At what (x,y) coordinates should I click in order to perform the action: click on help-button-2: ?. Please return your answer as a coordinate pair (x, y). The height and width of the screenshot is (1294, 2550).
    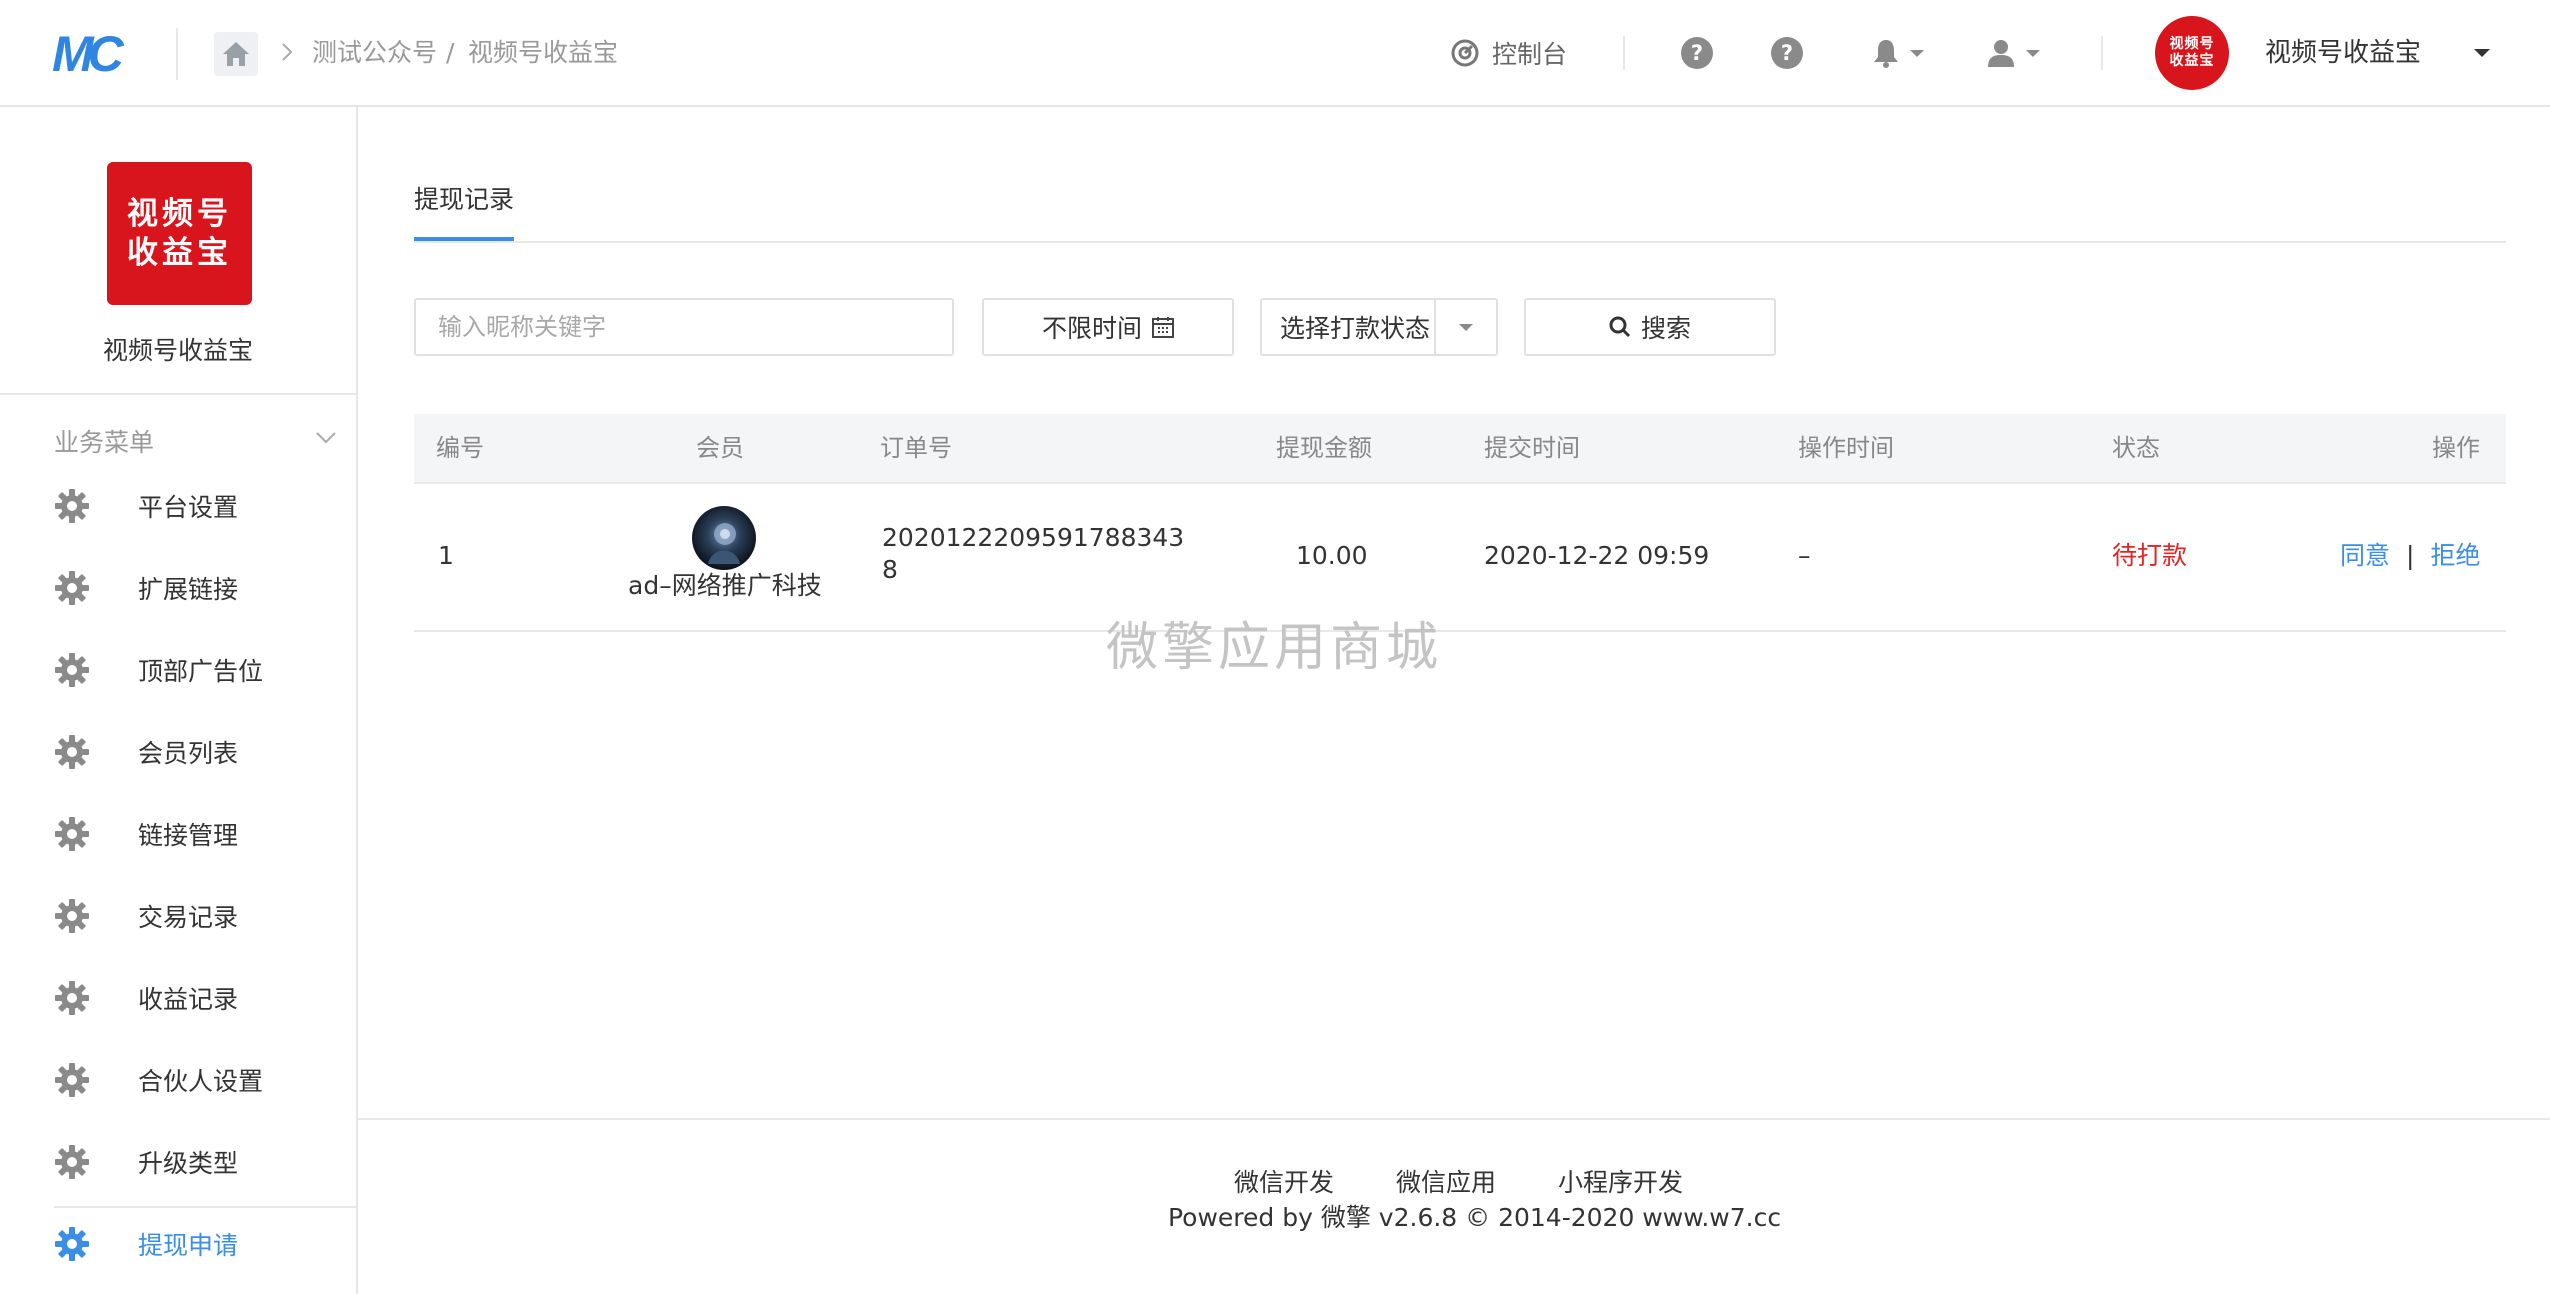
    Looking at the image, I should click on (1787, 53).